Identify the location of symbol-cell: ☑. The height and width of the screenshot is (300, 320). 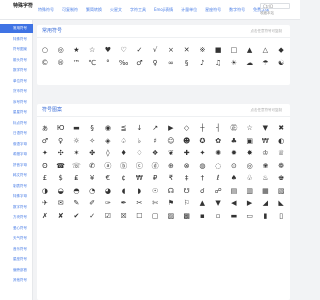
(108, 216).